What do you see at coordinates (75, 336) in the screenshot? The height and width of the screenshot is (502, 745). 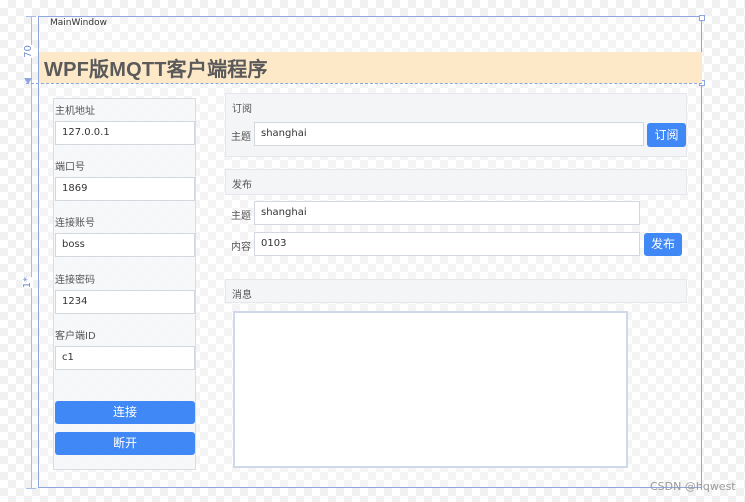 I see `client-id-label: 客户端ID` at bounding box center [75, 336].